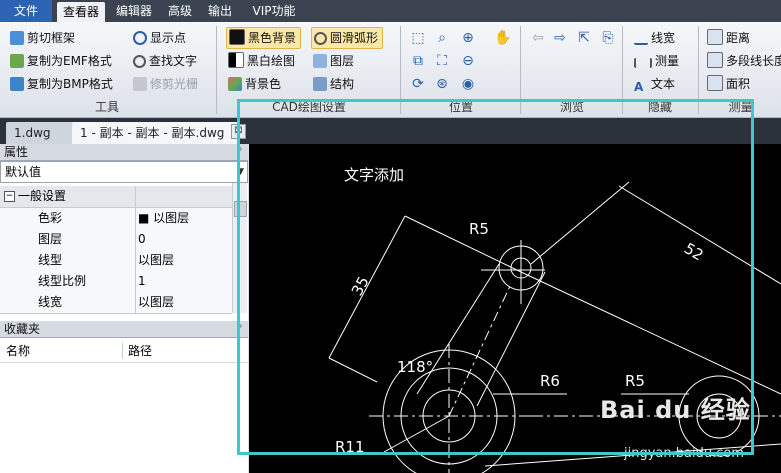  Describe the element at coordinates (320, 84) in the screenshot. I see `structure-icon` at that location.